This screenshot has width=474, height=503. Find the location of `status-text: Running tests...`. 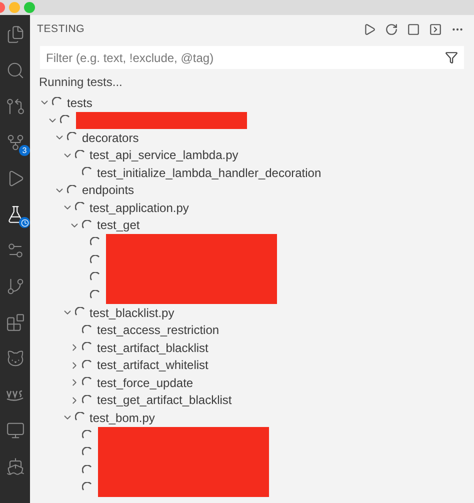

status-text: Running tests... is located at coordinates (81, 82).